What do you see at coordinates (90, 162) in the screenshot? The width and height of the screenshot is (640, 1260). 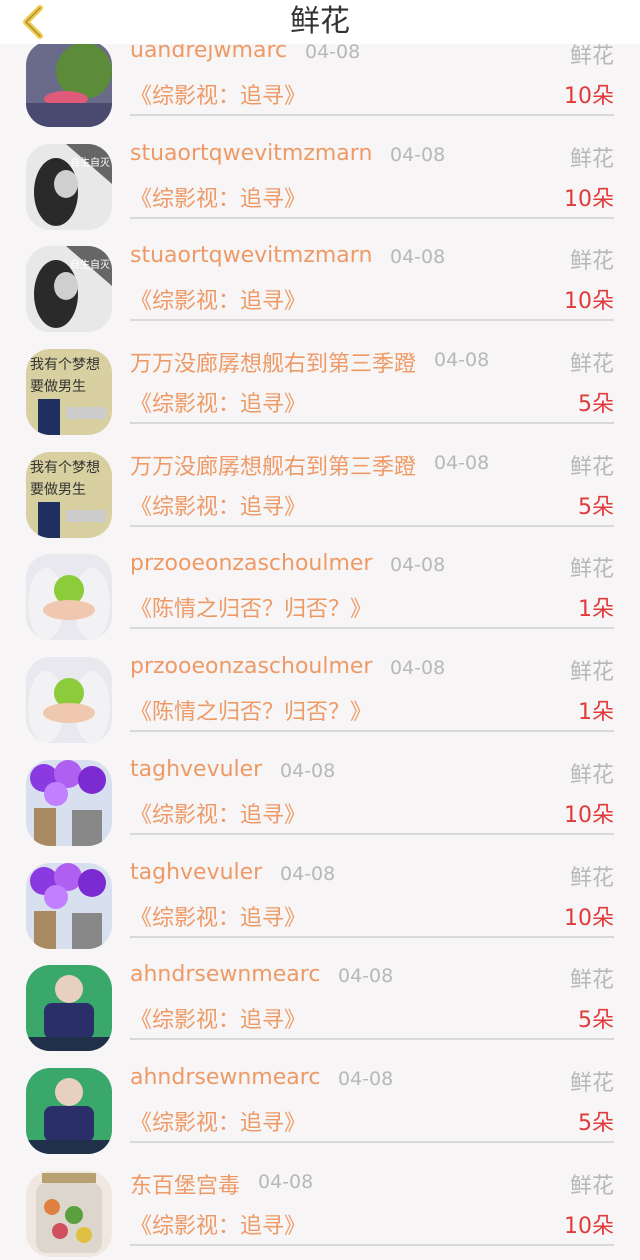 I see `svg-text: 自生自灭` at bounding box center [90, 162].